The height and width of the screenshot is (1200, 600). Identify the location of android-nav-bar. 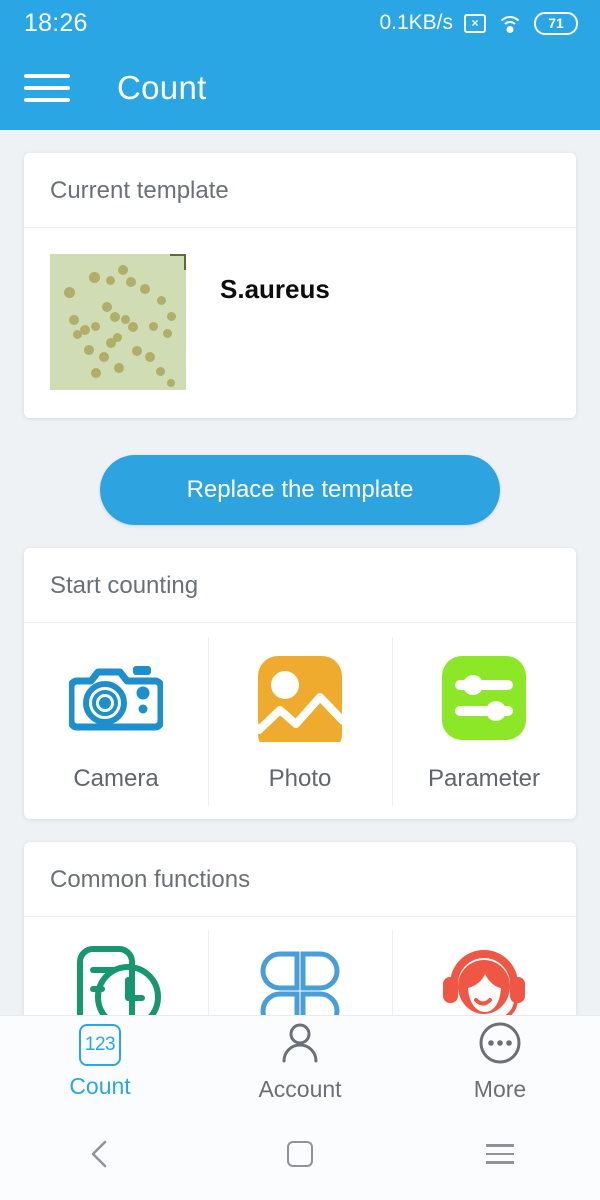
(300, 1154).